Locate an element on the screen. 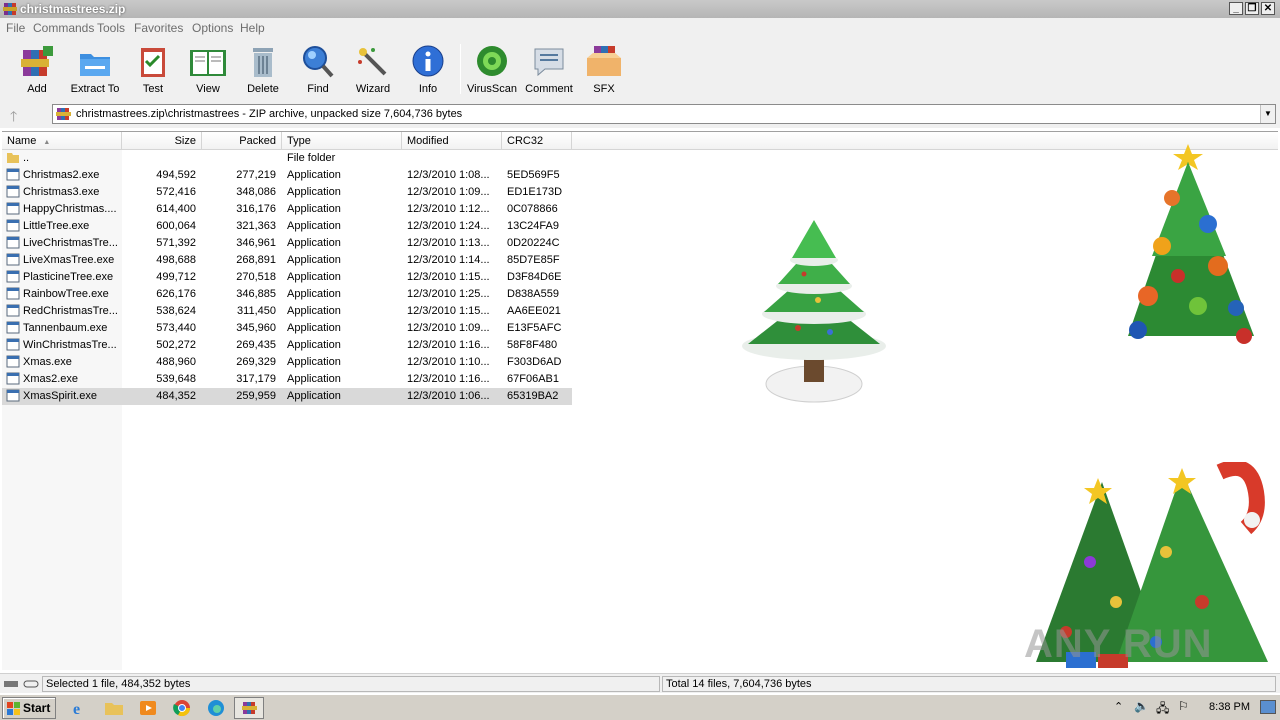 The image size is (1280, 720). minimize-button: _ is located at coordinates (1236, 8).